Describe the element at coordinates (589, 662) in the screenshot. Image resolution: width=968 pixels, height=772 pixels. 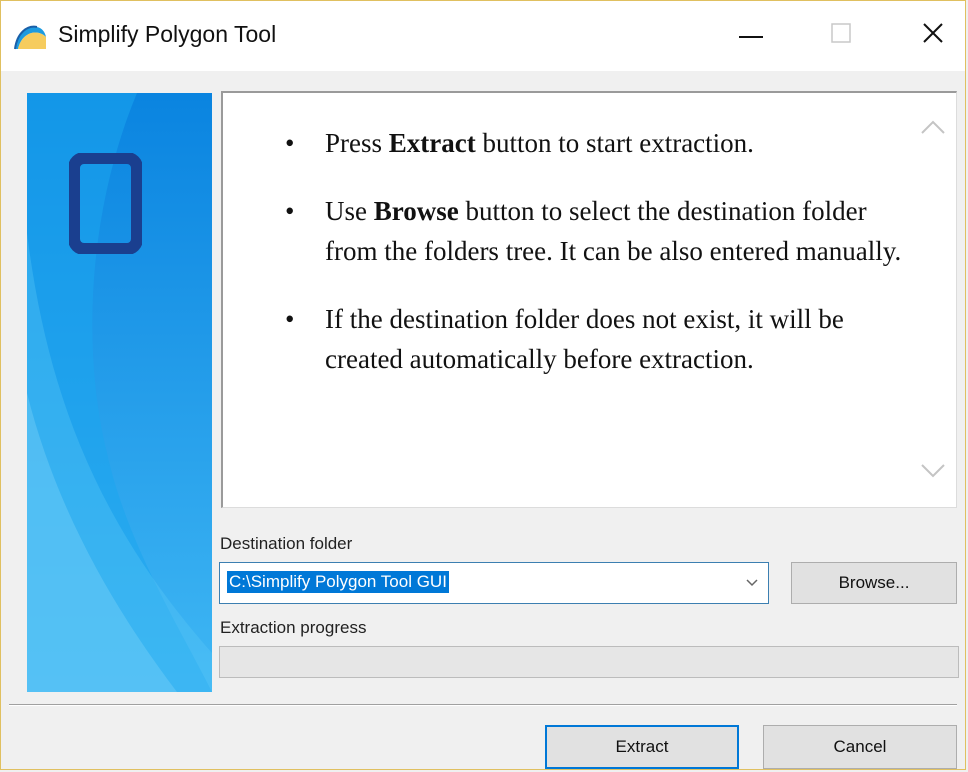
I see `extraction-progress-bar` at that location.